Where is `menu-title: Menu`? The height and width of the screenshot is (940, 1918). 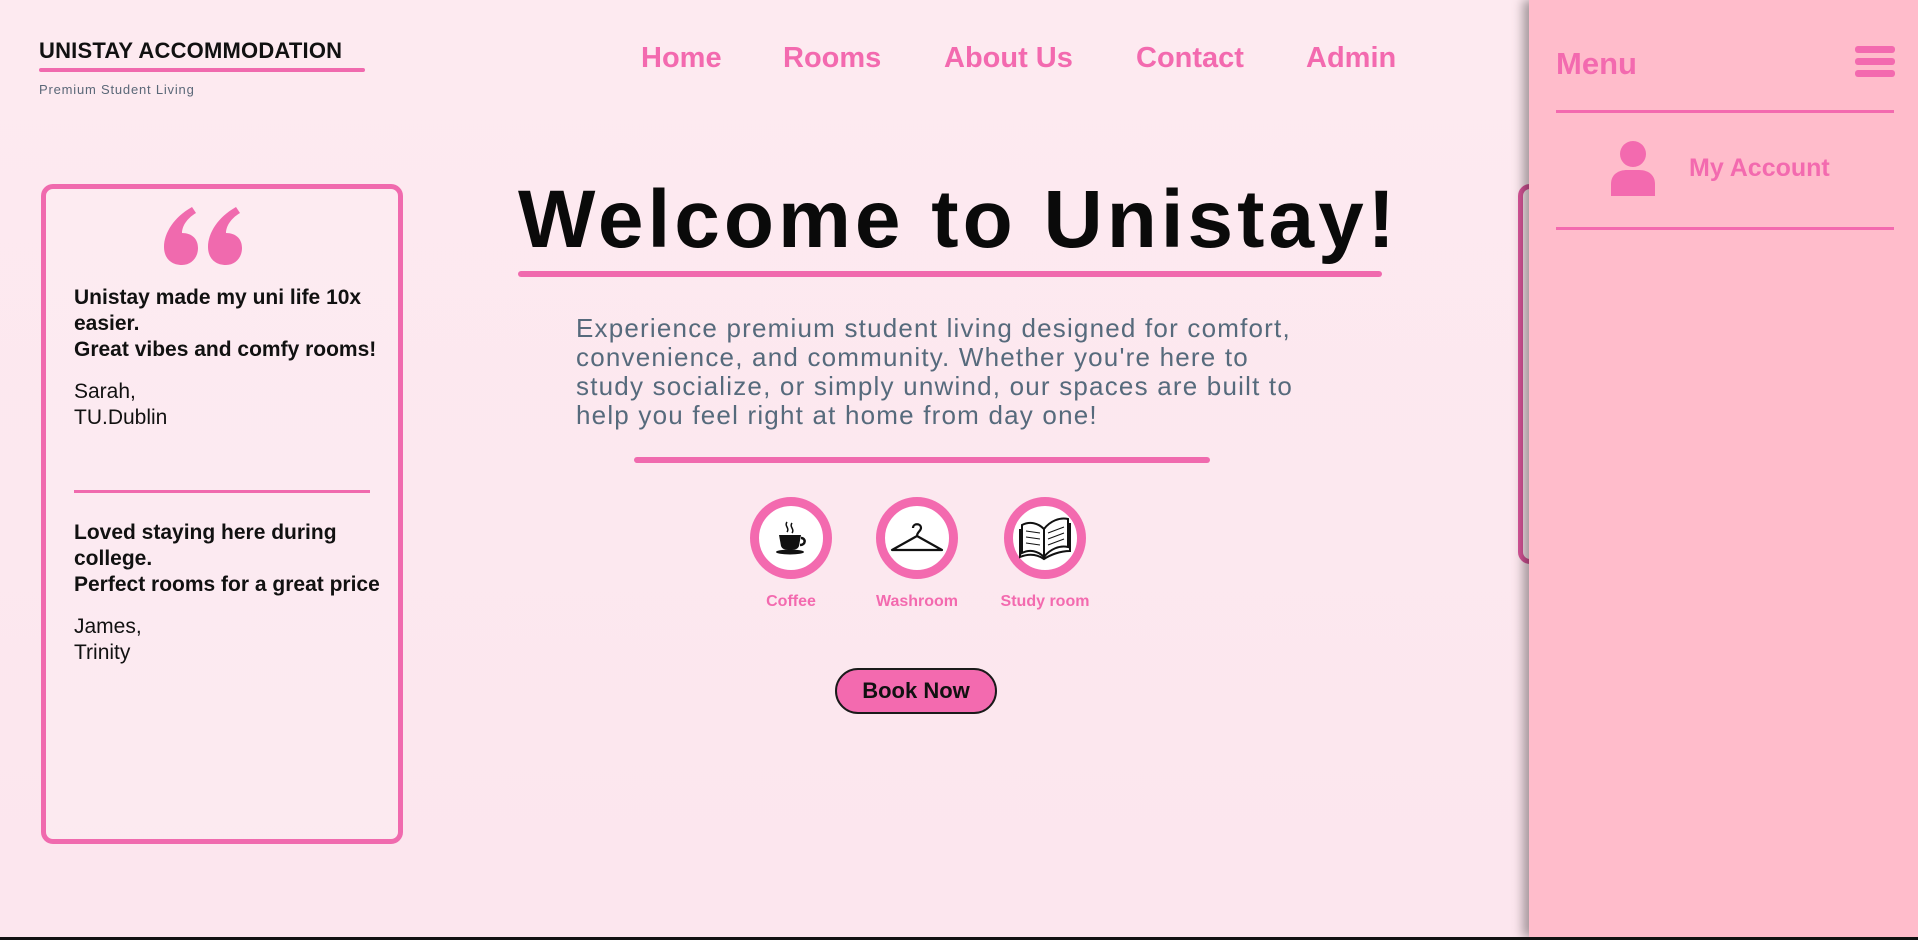 menu-title: Menu is located at coordinates (1596, 63).